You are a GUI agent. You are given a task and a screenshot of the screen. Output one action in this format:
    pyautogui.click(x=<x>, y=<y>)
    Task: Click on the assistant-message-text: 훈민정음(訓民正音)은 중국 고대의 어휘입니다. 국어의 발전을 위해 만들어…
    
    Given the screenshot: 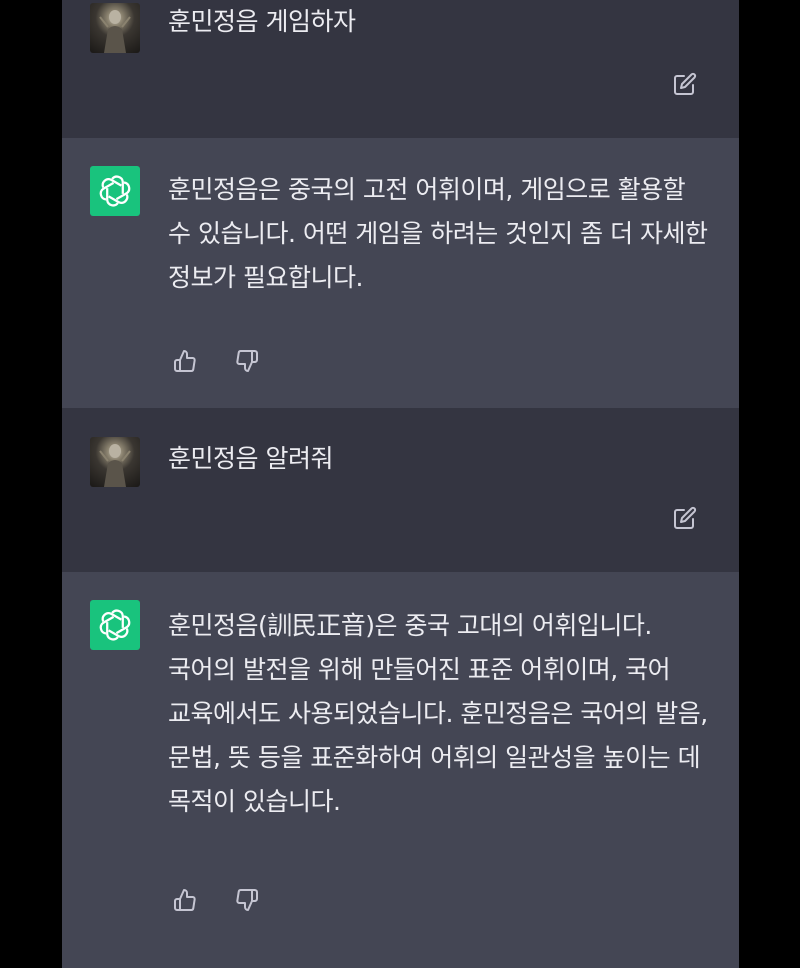 What is the action you would take?
    pyautogui.click(x=438, y=713)
    